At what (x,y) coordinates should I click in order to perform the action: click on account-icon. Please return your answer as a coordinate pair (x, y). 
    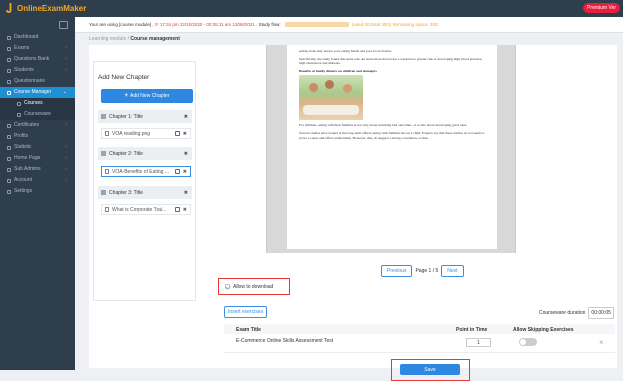
    Looking at the image, I should click on (9, 180).